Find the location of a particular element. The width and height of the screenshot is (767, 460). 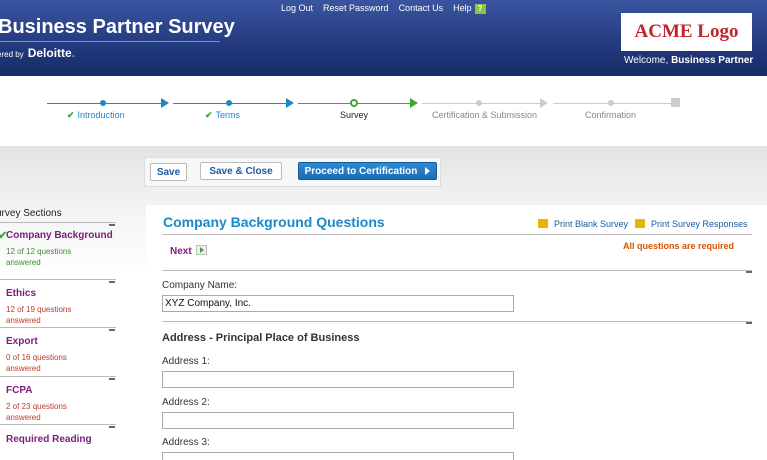

progress-dot-survey is located at coordinates (354, 103).